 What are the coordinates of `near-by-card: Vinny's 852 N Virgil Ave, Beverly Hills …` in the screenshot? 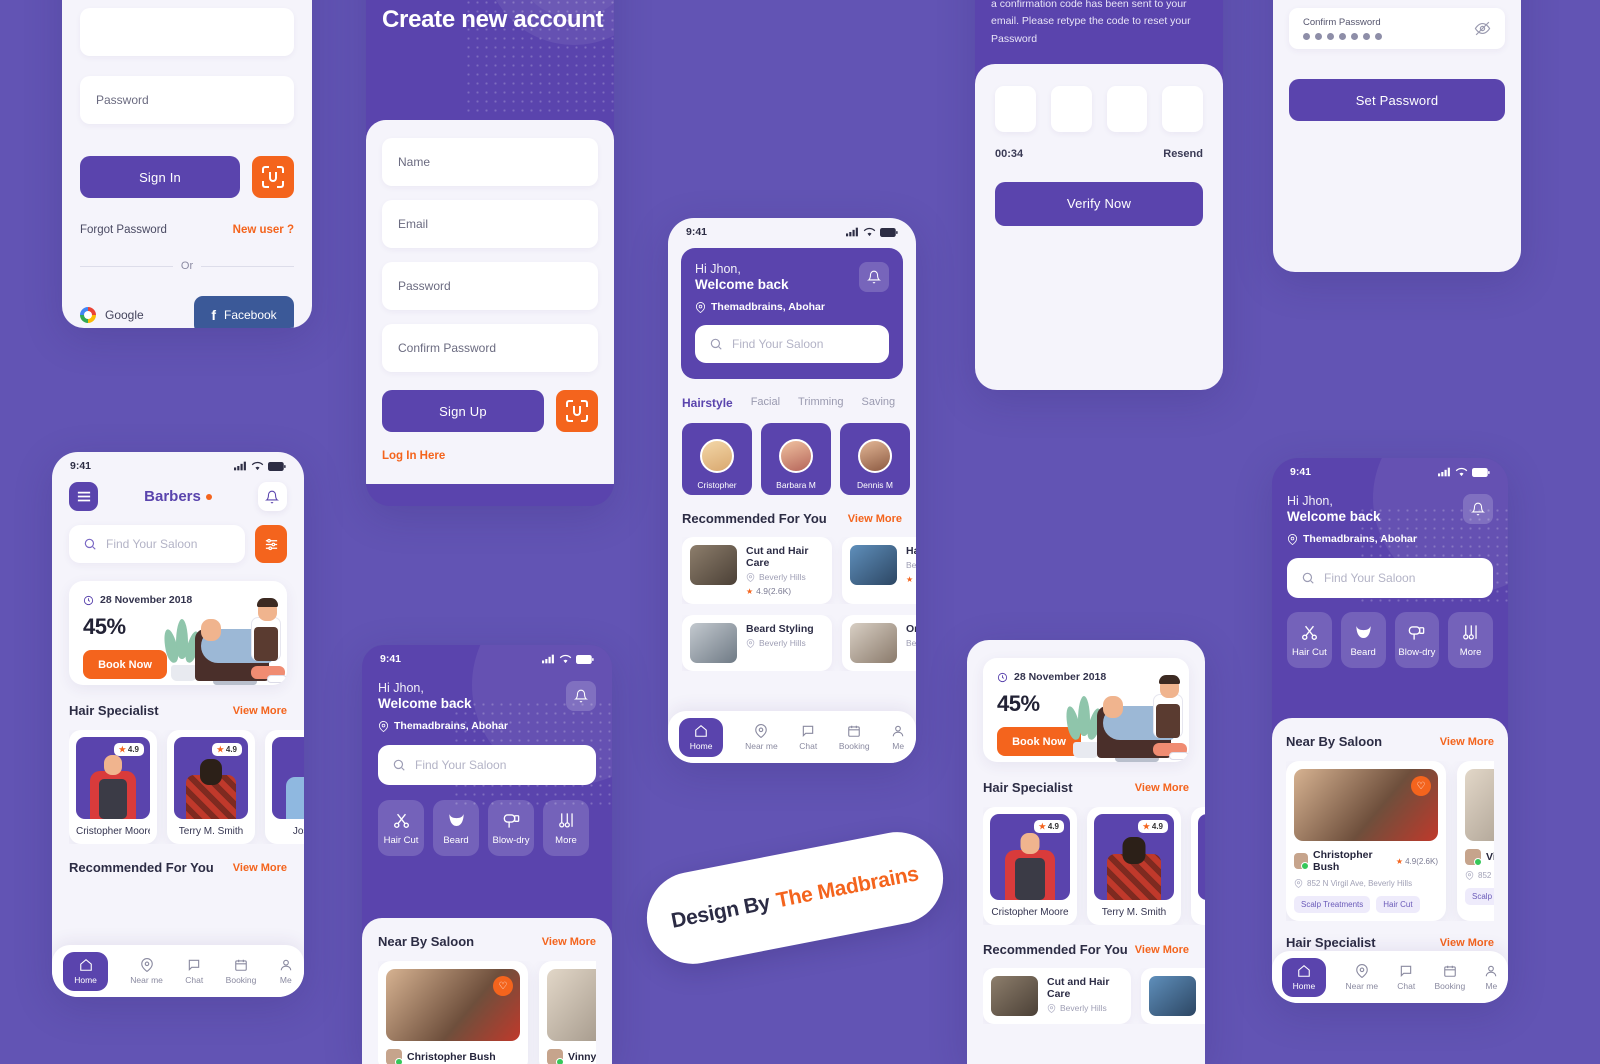 It's located at (1475, 841).